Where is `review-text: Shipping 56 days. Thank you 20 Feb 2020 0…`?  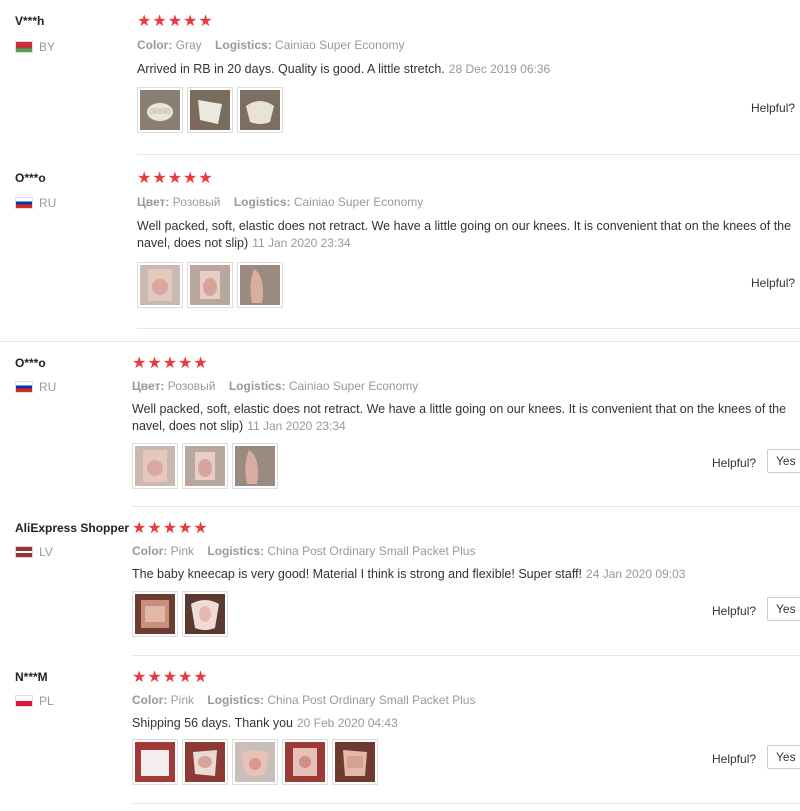 review-text: Shipping 56 days. Thank you 20 Feb 2020 0… is located at coordinates (265, 723).